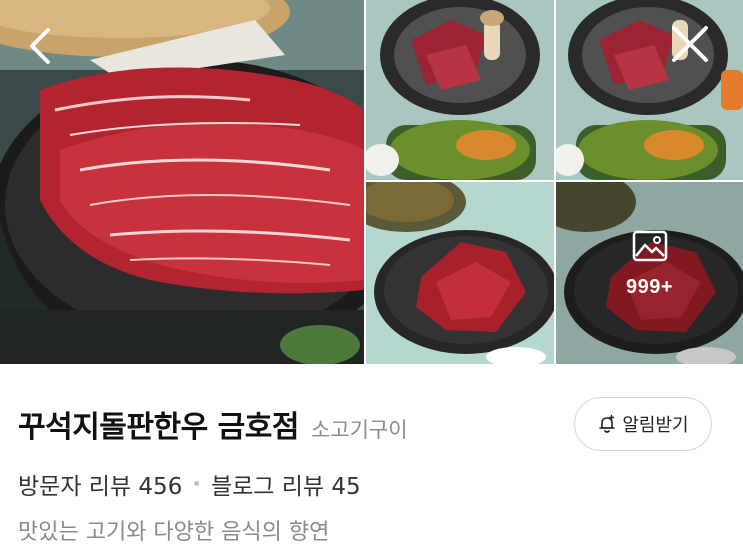 The height and width of the screenshot is (552, 743). I want to click on back-button, so click(40, 46).